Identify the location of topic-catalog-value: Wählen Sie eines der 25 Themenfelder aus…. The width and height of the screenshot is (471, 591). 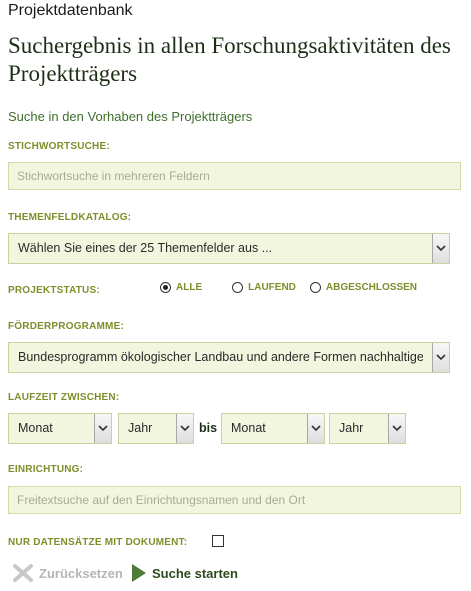
(145, 248).